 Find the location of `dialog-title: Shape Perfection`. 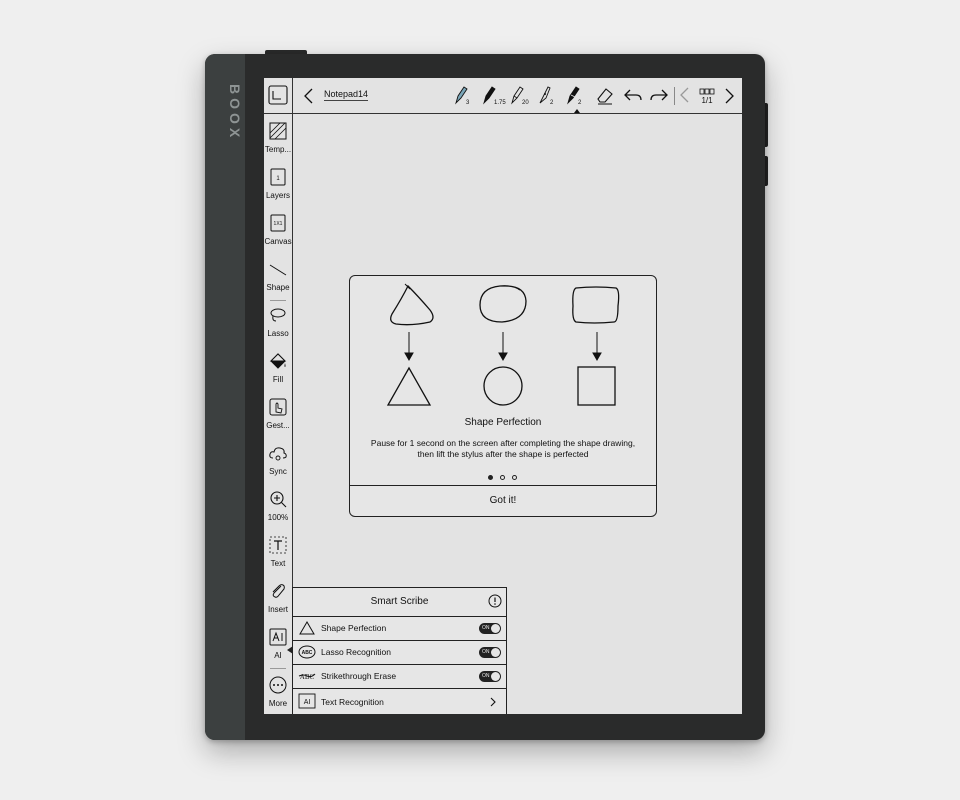

dialog-title: Shape Perfection is located at coordinates (503, 422).